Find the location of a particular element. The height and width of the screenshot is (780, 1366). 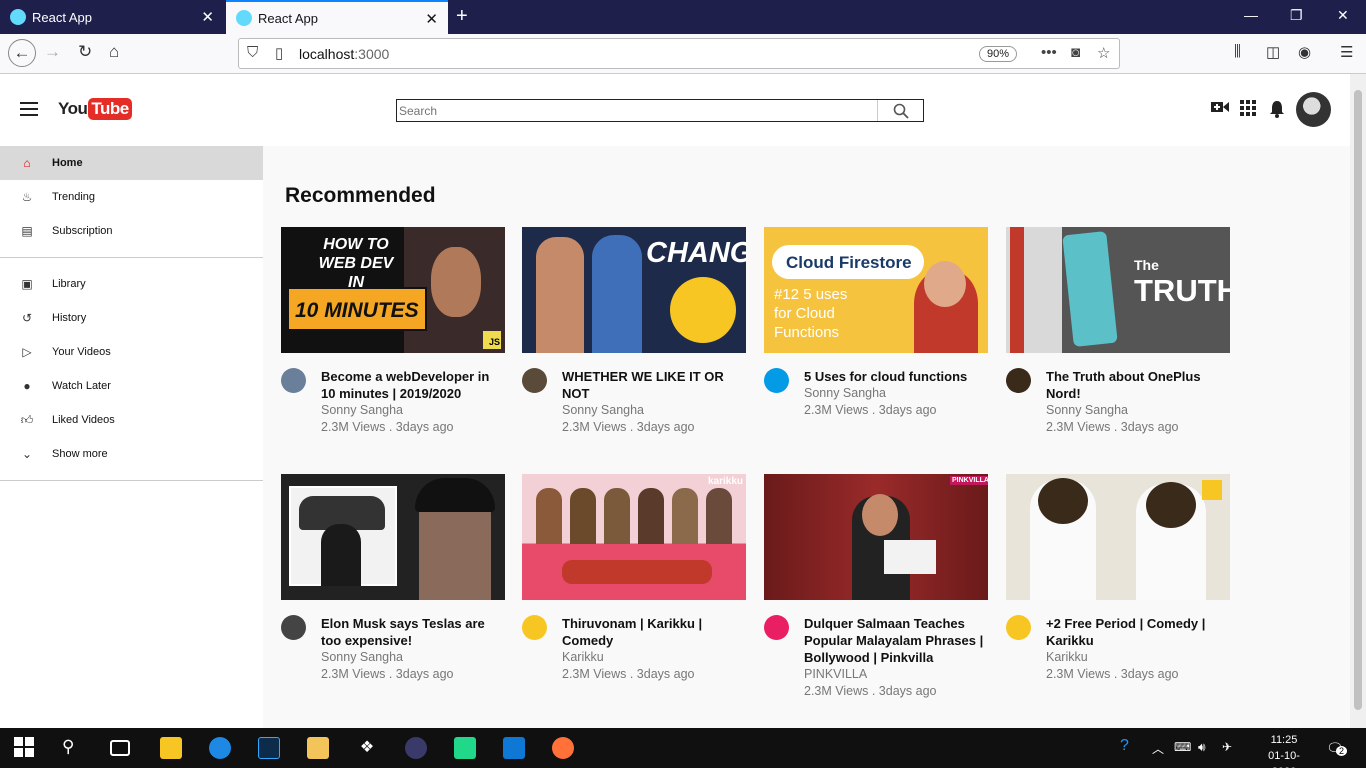

vscode-icon is located at coordinates (514, 748).